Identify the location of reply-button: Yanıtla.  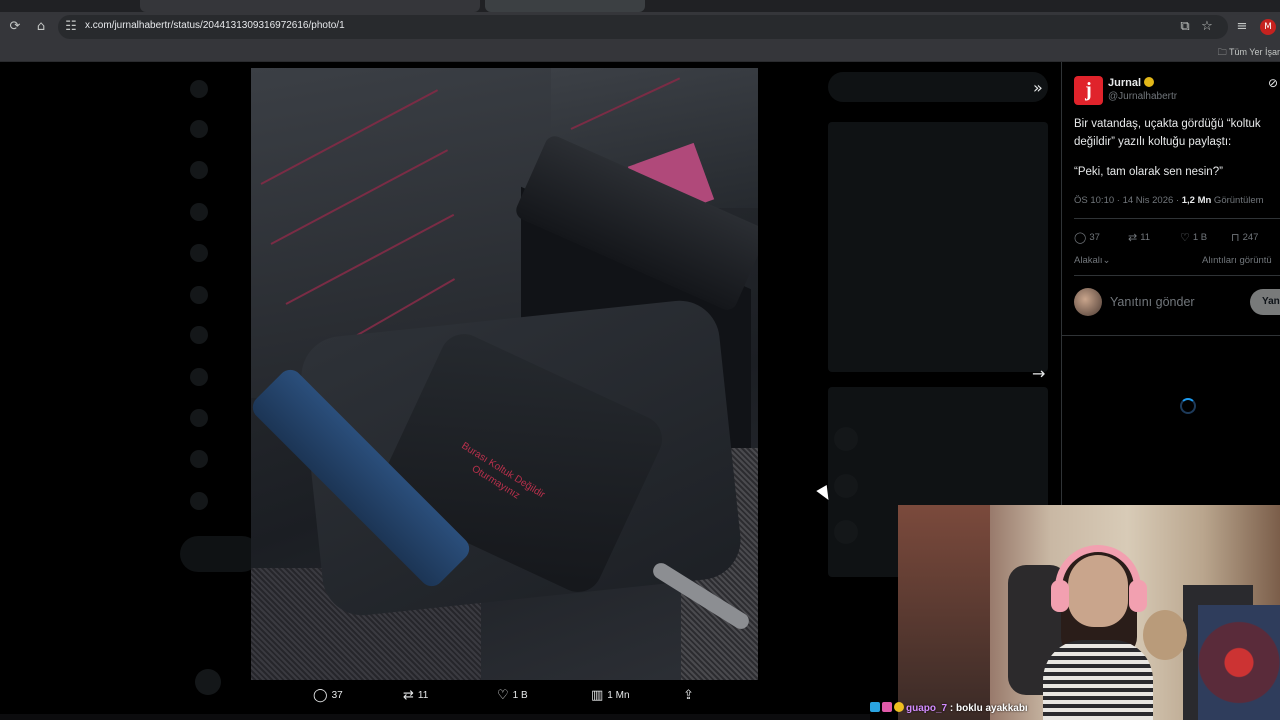
(1265, 302).